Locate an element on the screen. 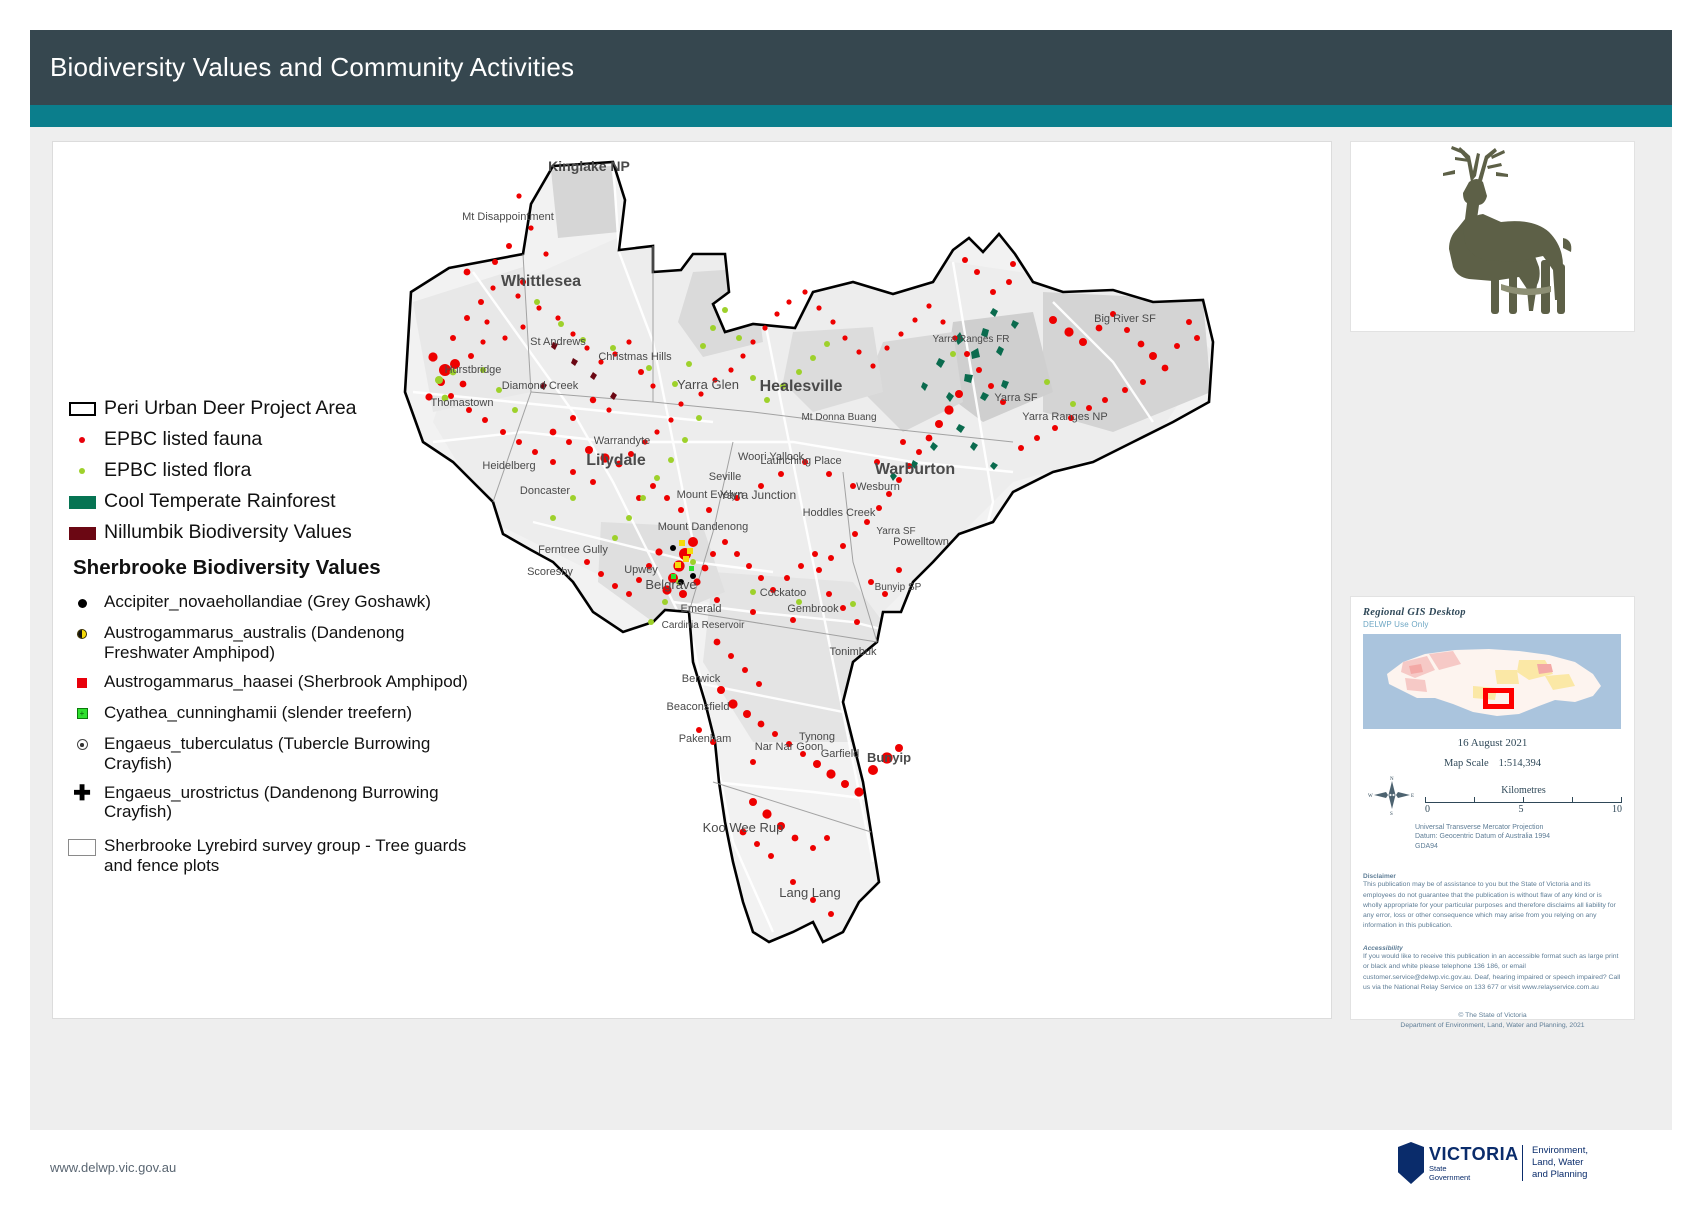  dept-line-2: Land, Water is located at coordinates (1558, 1162).